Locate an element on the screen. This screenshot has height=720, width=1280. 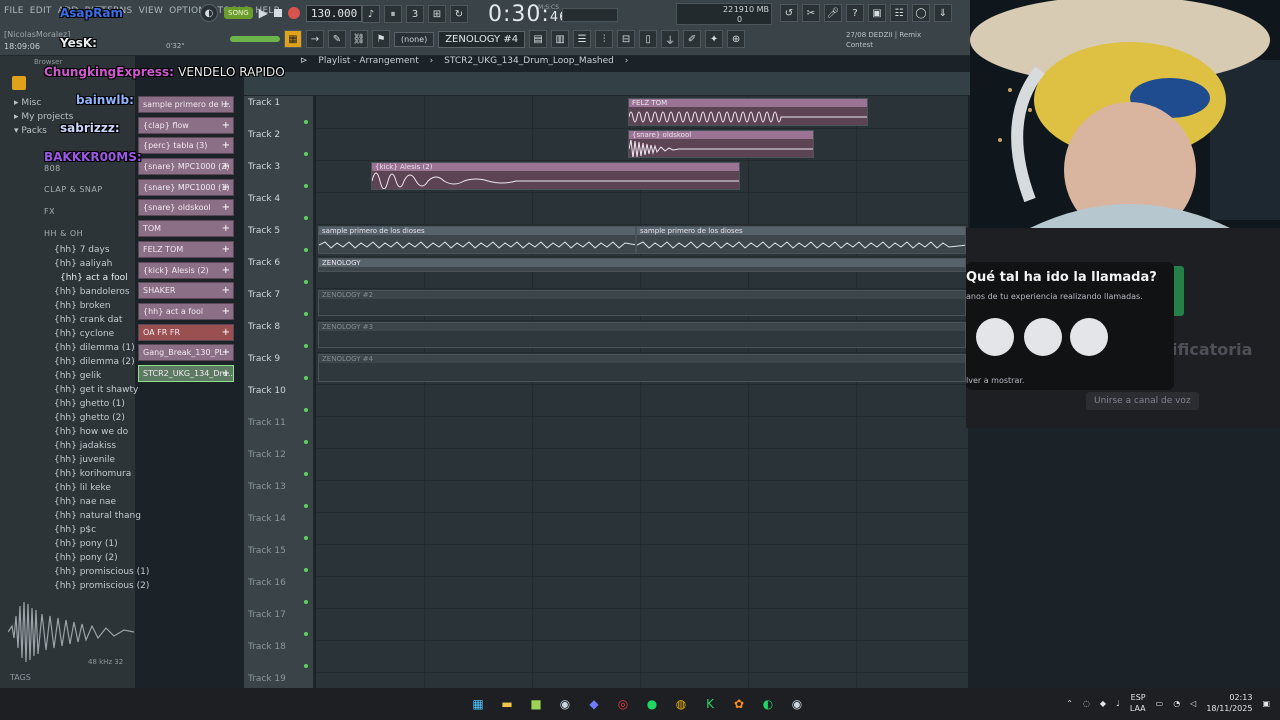
track-label: Track 13 is located at coordinates (267, 487).